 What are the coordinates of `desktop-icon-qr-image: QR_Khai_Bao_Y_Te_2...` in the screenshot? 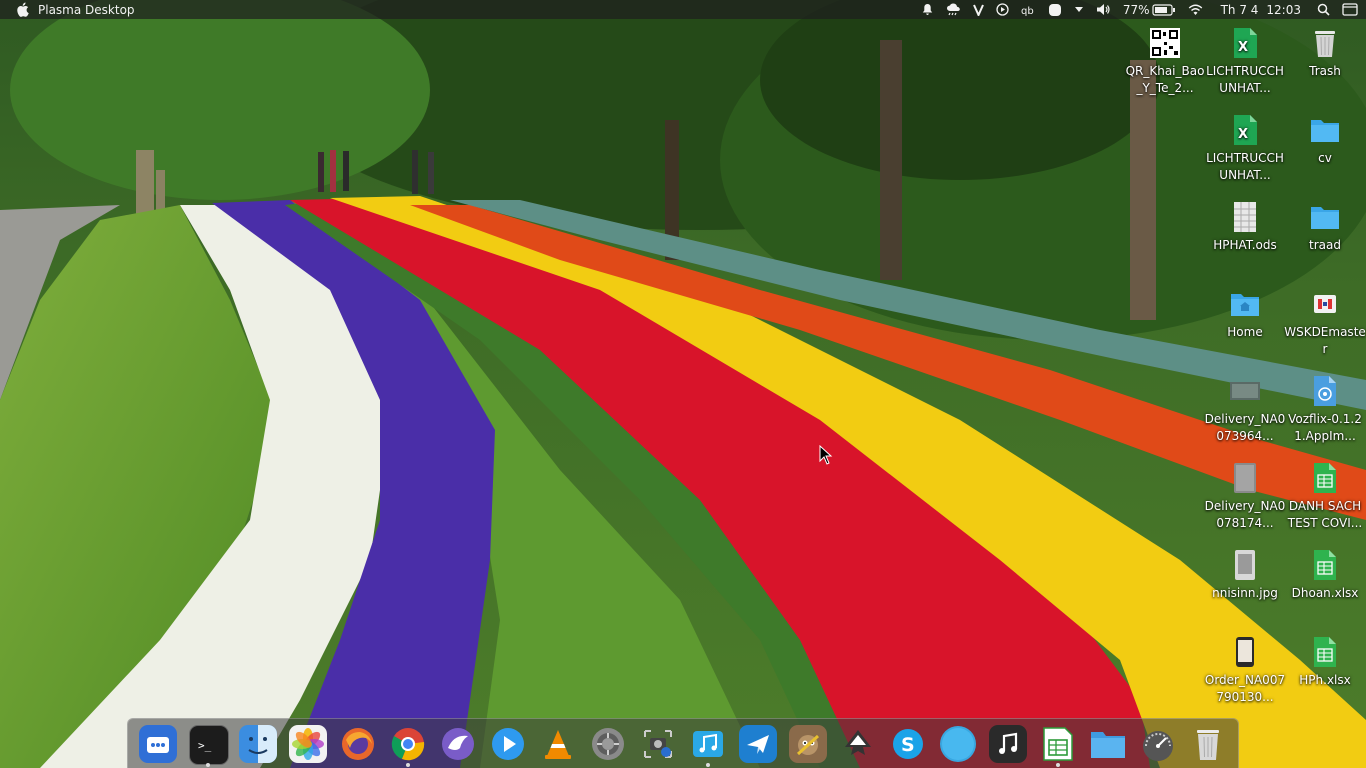 It's located at (1165, 61).